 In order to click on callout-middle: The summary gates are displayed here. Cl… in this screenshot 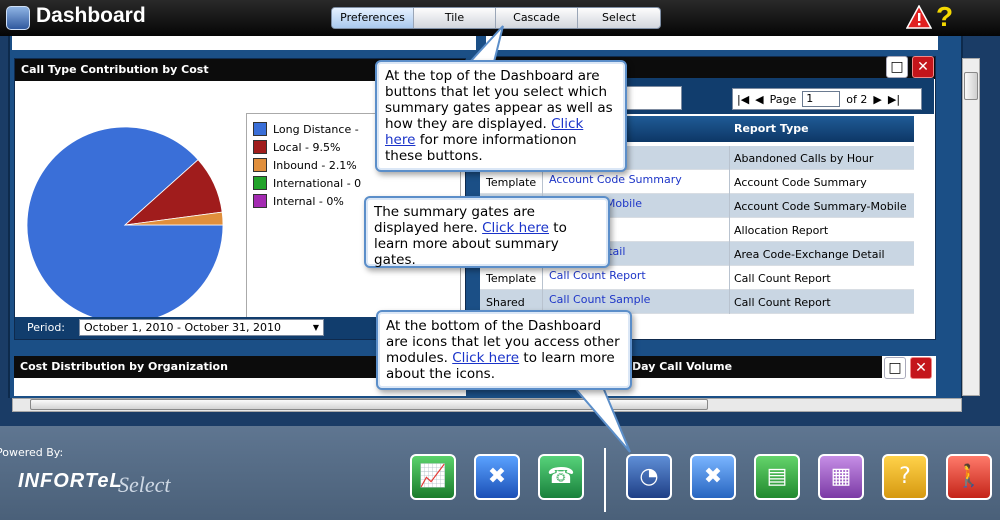, I will do `click(487, 232)`.